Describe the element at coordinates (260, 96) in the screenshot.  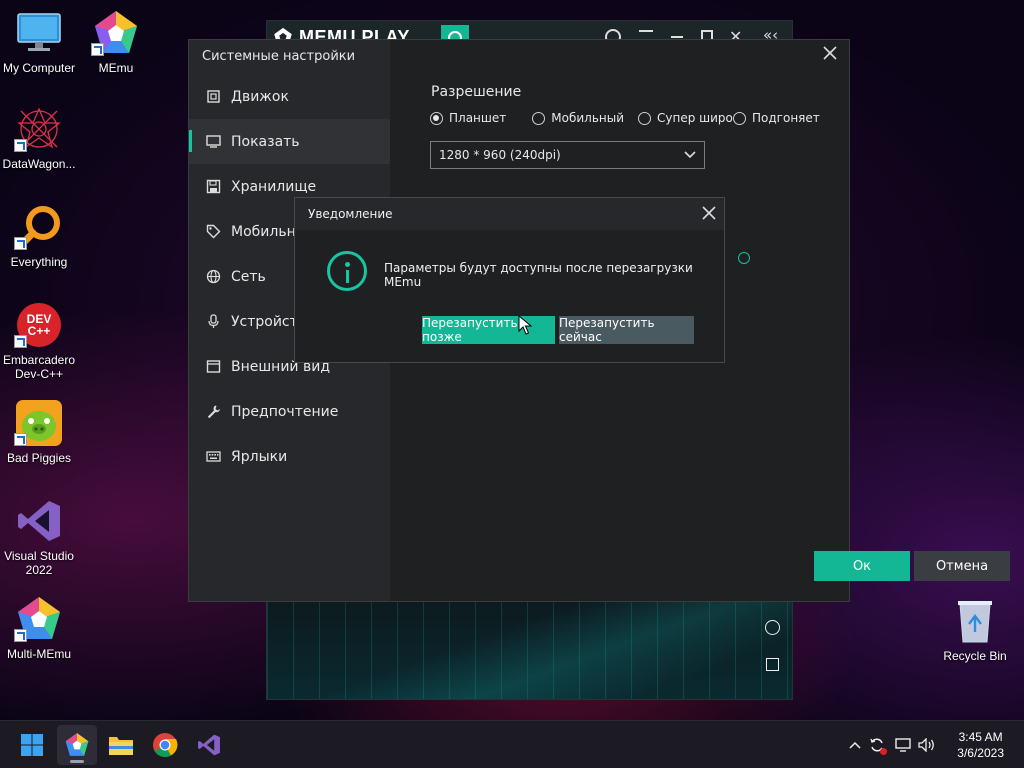
I see `sidebar-item-label: Движок` at that location.